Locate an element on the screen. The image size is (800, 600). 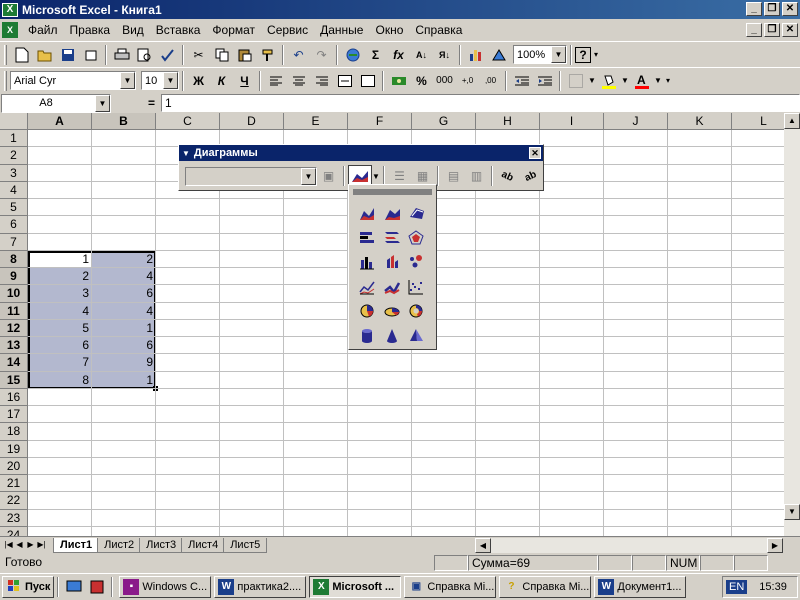
scroll-down-icon: ▼ is located at coordinates (792, 512).